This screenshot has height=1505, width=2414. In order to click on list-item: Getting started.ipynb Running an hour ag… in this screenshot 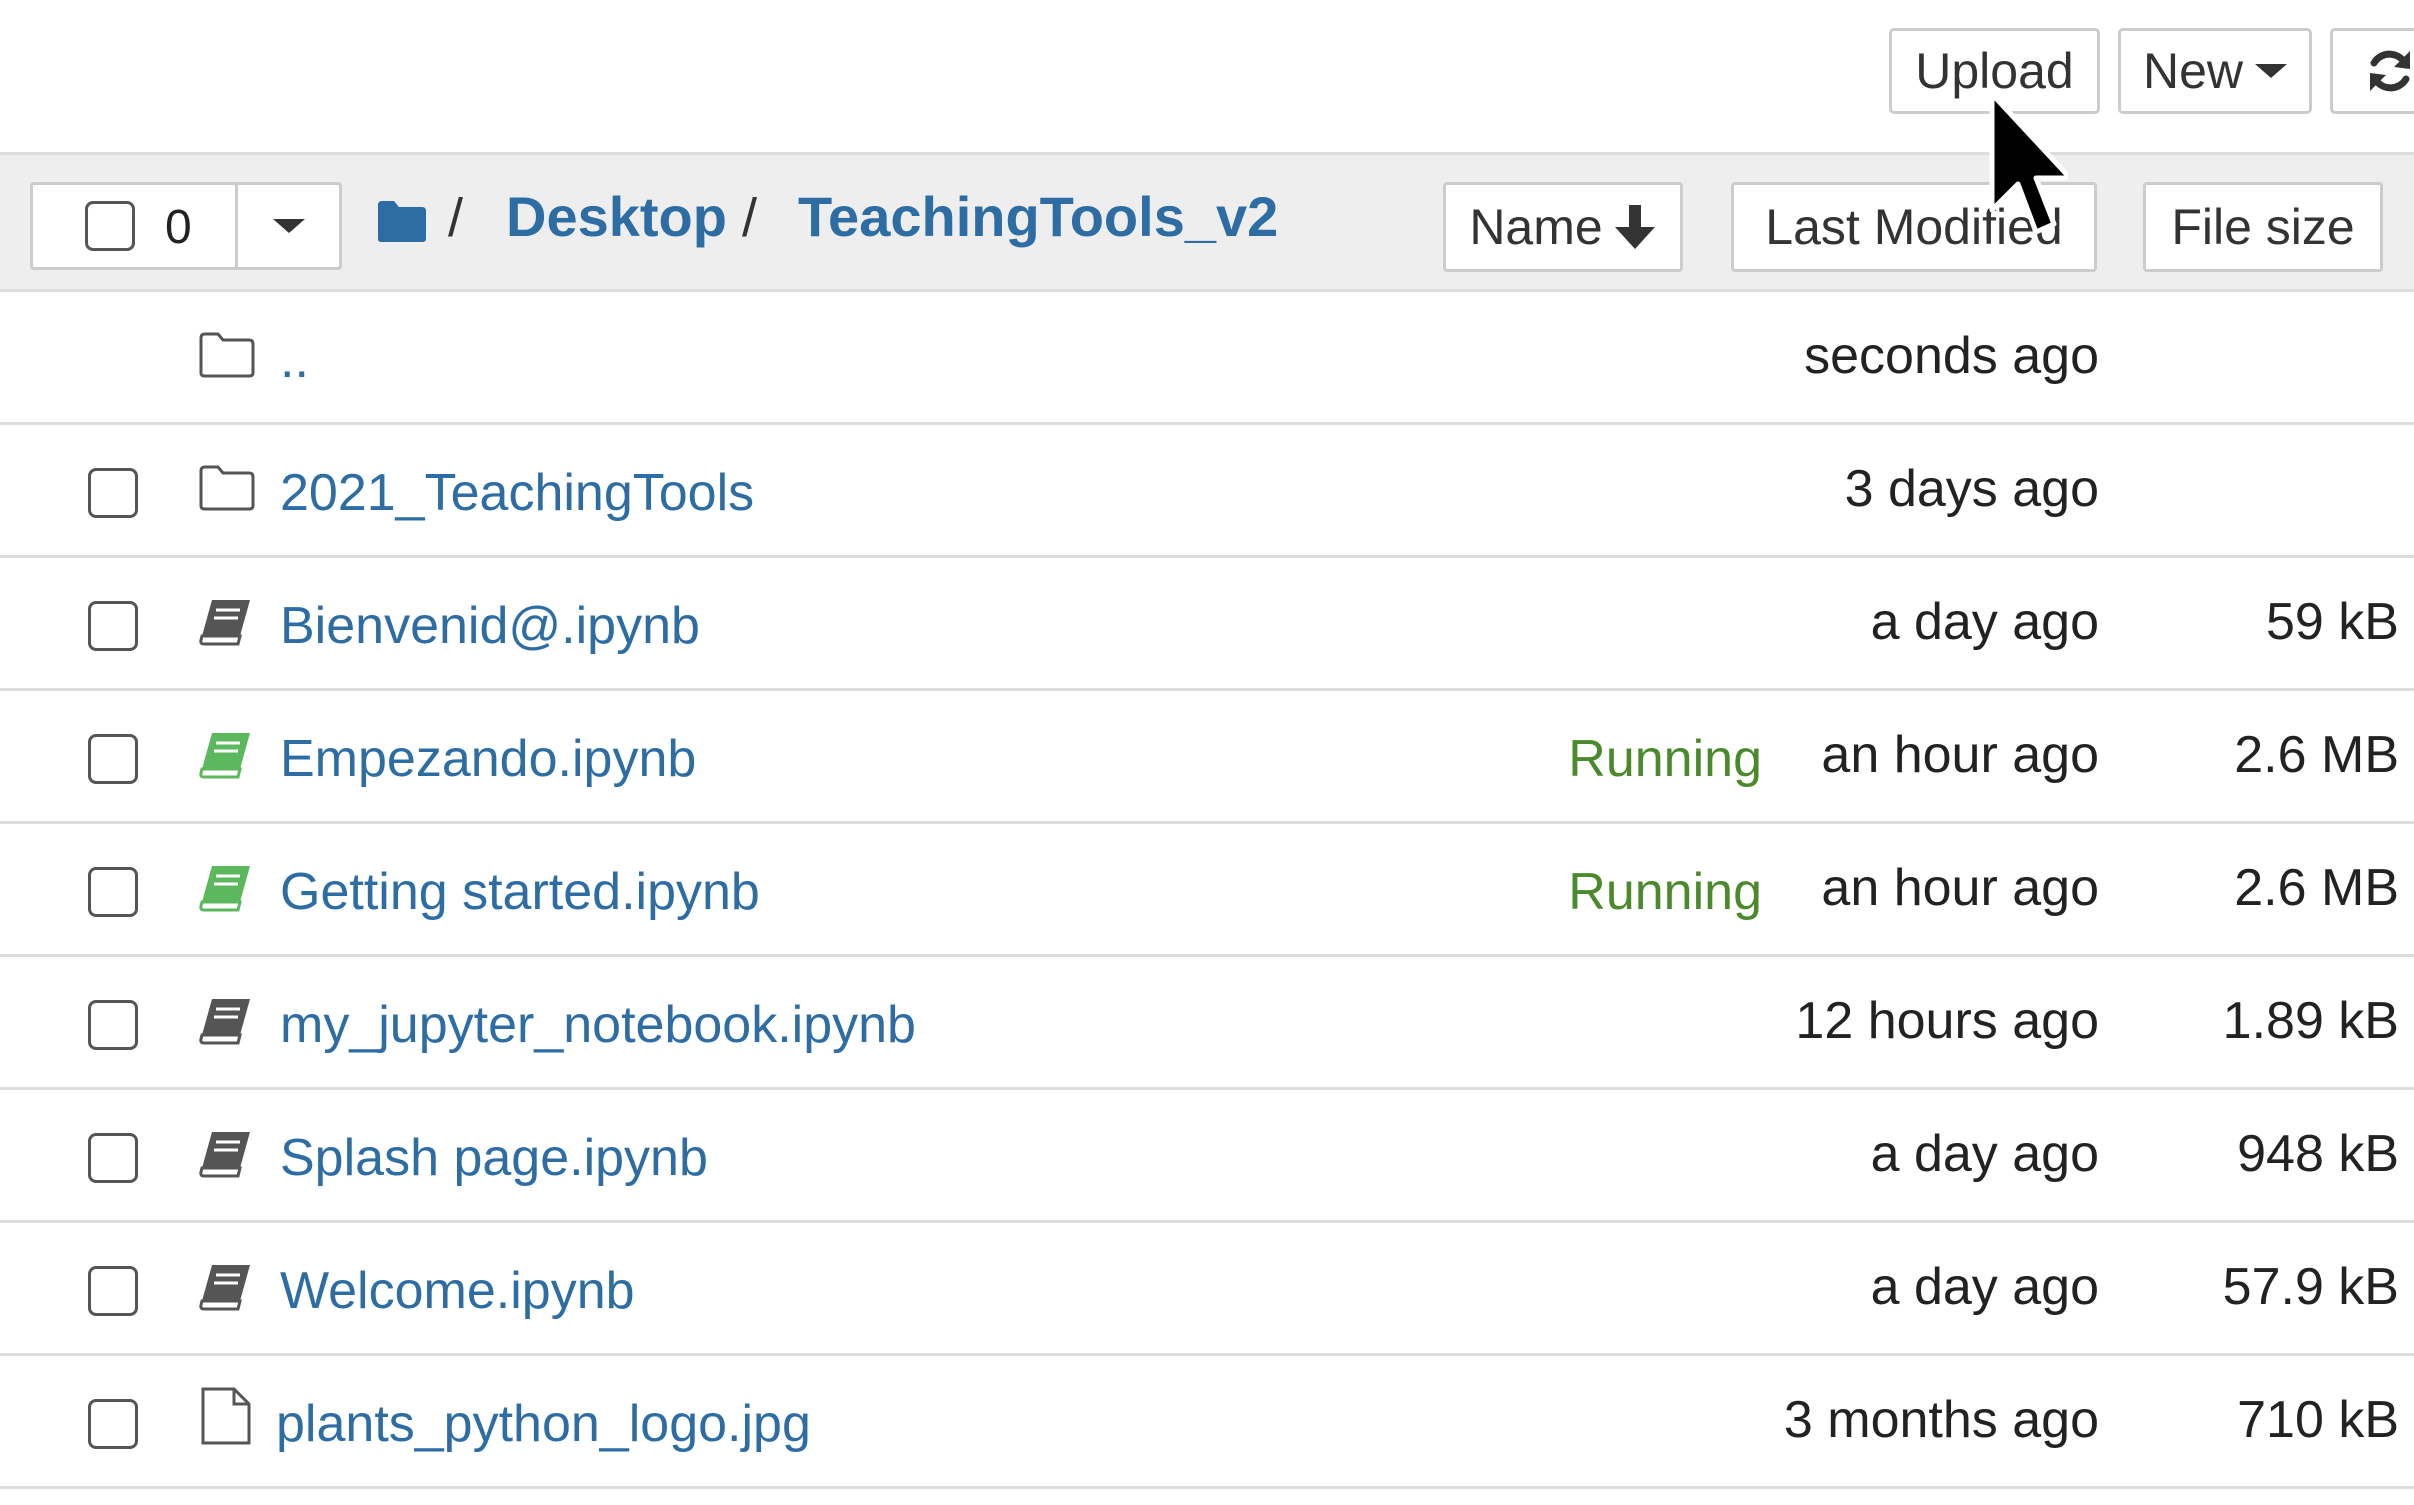, I will do `click(1207, 890)`.